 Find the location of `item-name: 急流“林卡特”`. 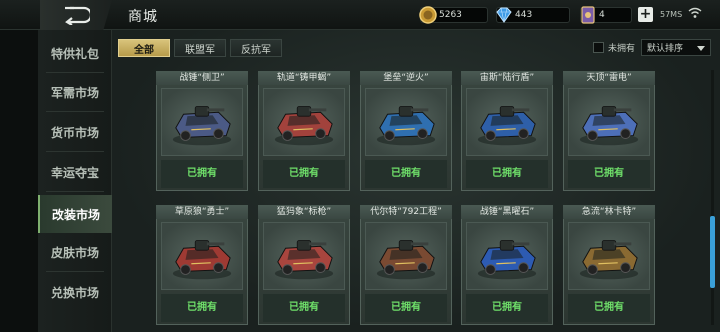

item-name: 急流“林卡特” is located at coordinates (609, 212).